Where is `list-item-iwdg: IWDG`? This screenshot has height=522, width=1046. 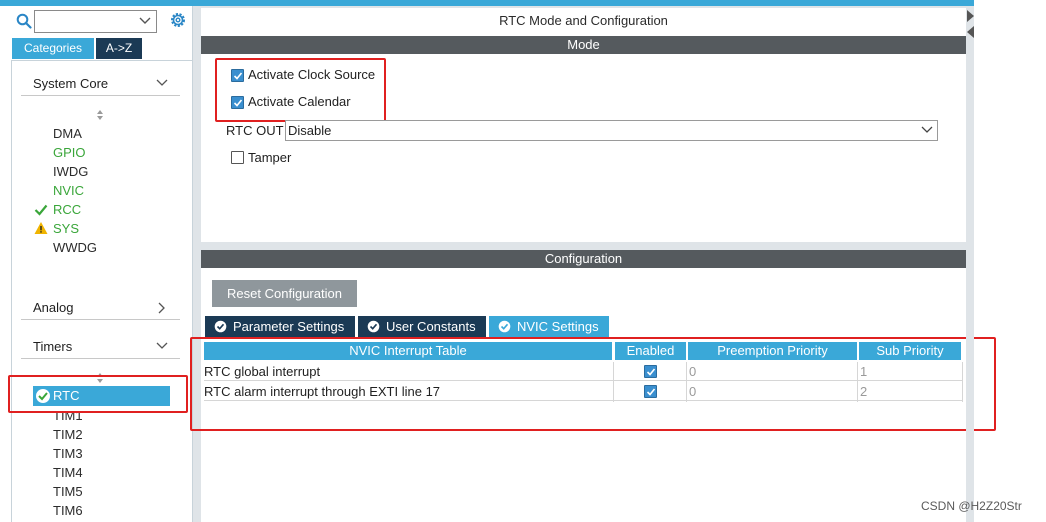 list-item-iwdg: IWDG is located at coordinates (70, 172).